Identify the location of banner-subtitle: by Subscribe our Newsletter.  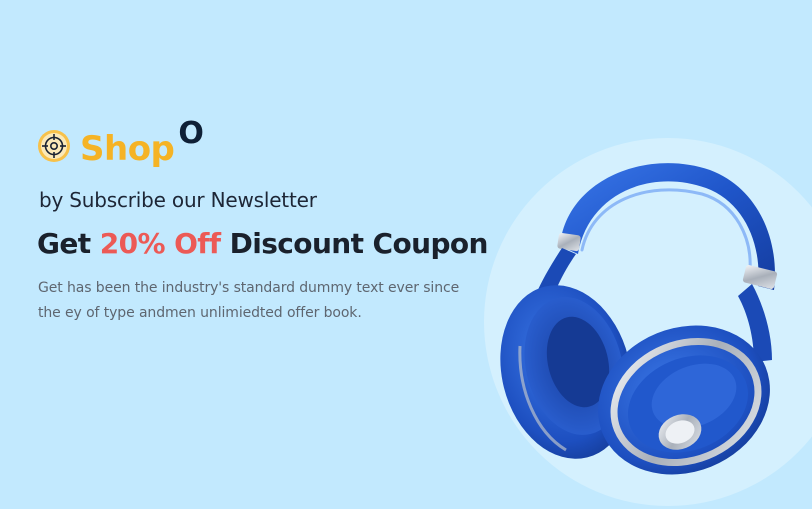
(178, 200).